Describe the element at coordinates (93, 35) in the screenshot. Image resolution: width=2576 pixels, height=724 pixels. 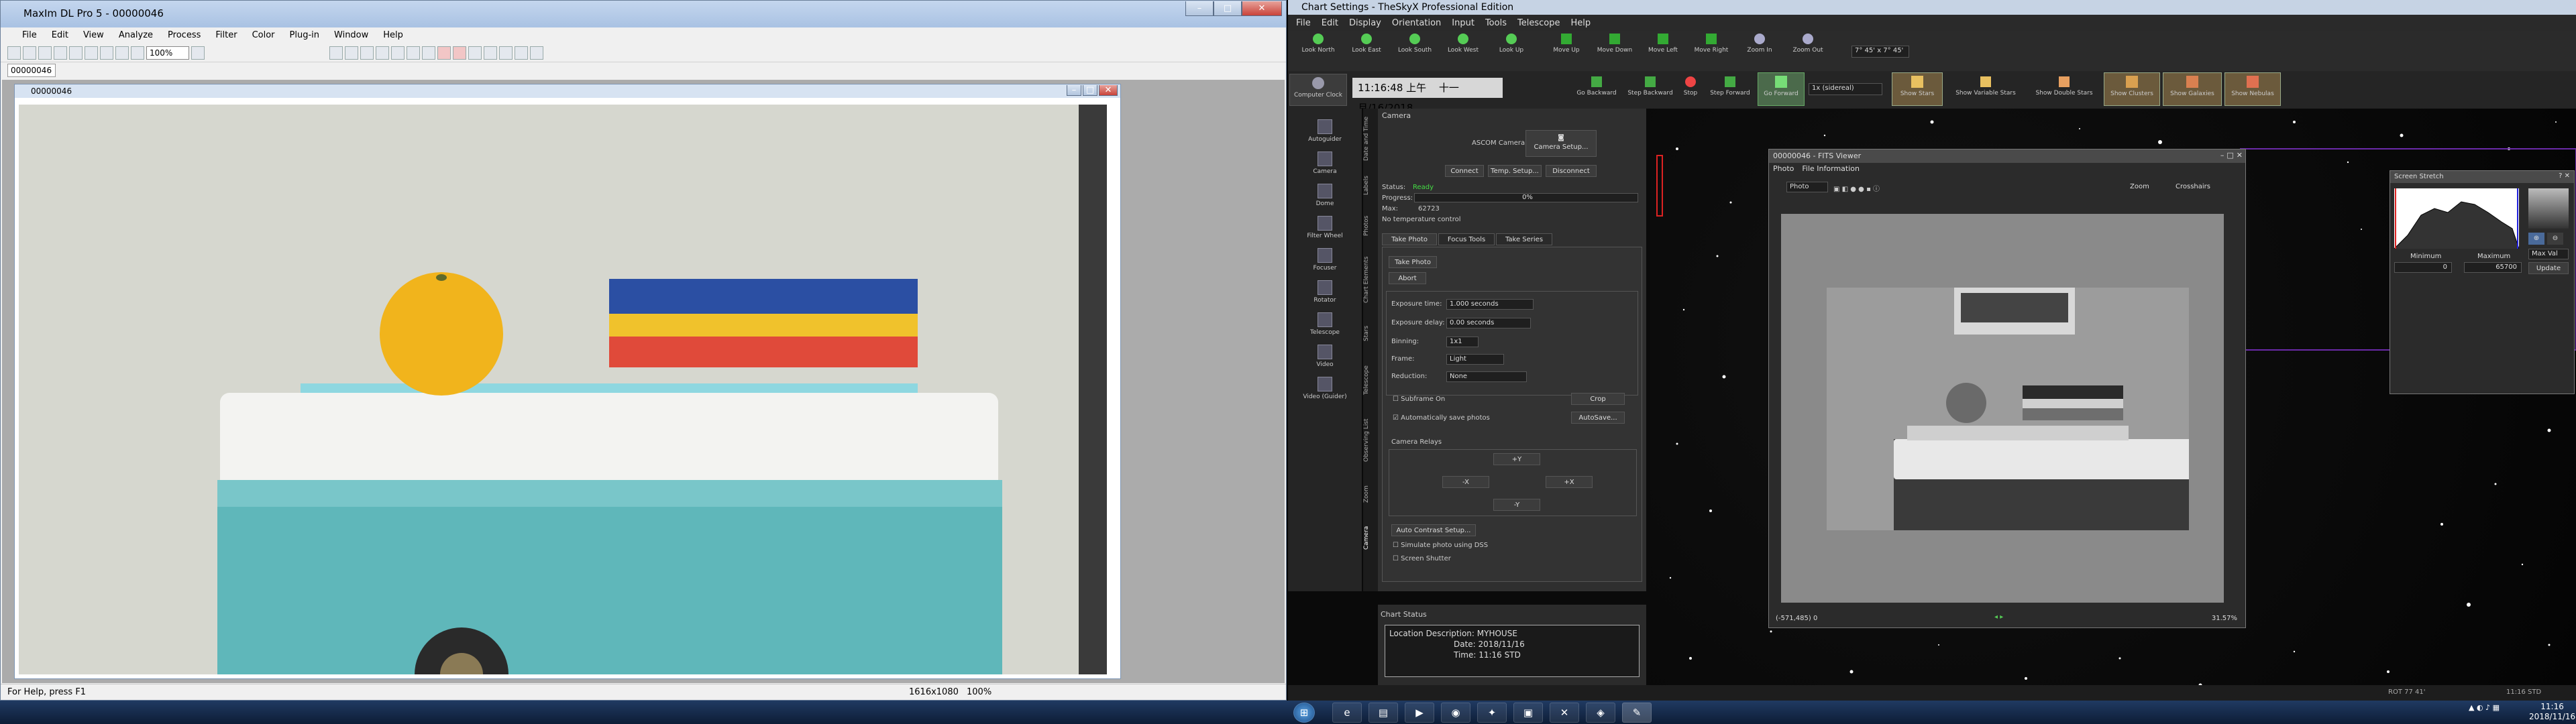
I see `menu-view: View` at that location.